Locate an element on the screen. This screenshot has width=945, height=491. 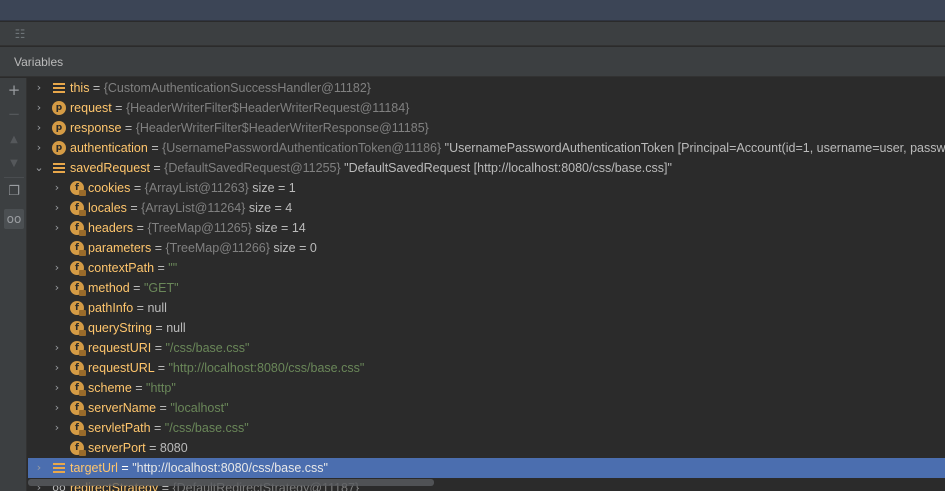
string-value: "localhost" is located at coordinates (199, 408).